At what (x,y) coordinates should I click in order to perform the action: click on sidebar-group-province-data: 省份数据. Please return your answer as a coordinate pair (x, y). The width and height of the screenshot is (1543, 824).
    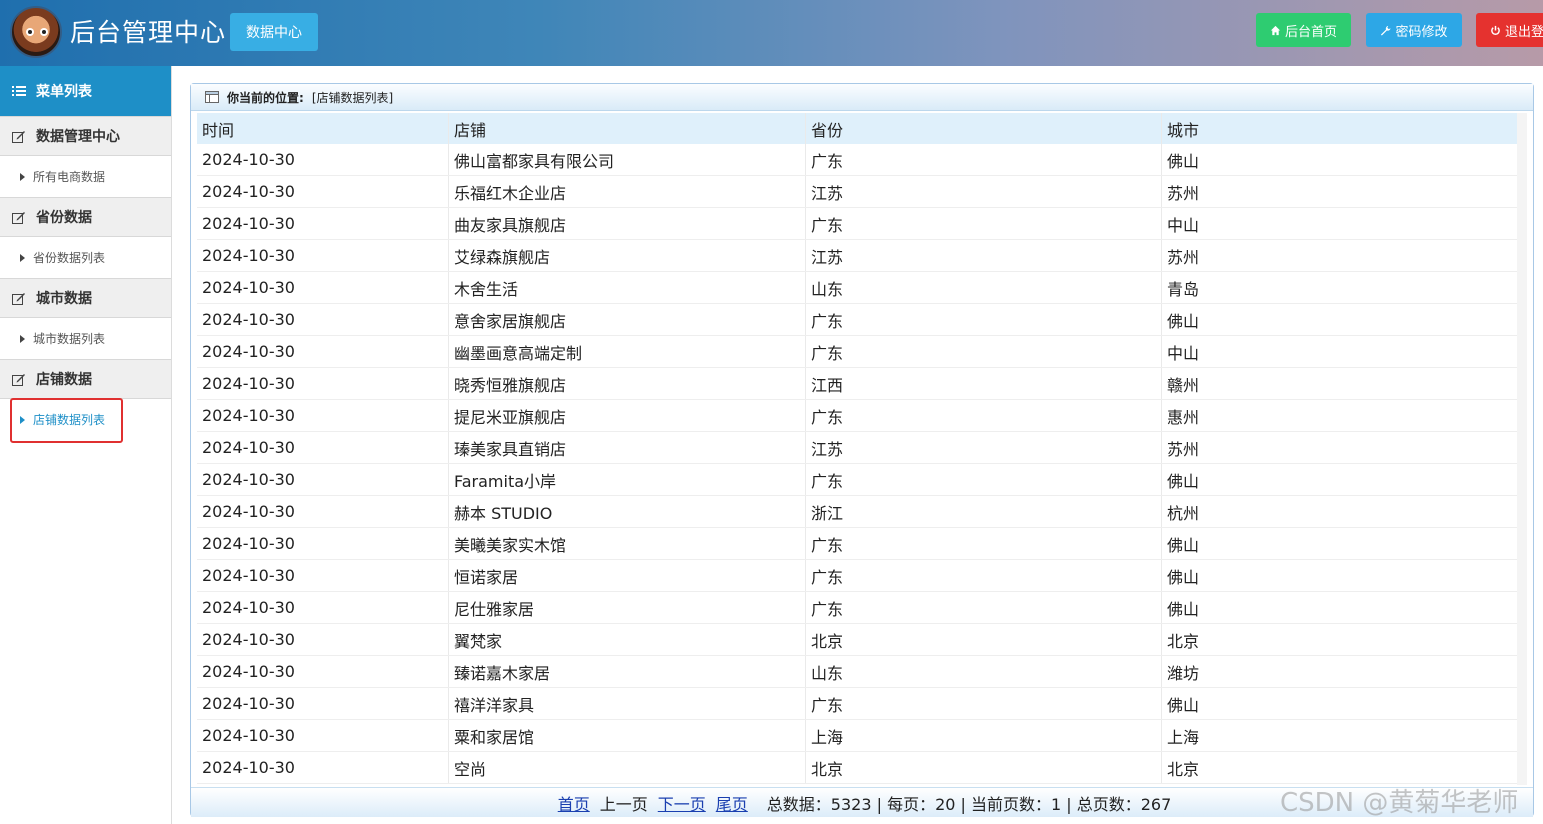
    Looking at the image, I should click on (85, 217).